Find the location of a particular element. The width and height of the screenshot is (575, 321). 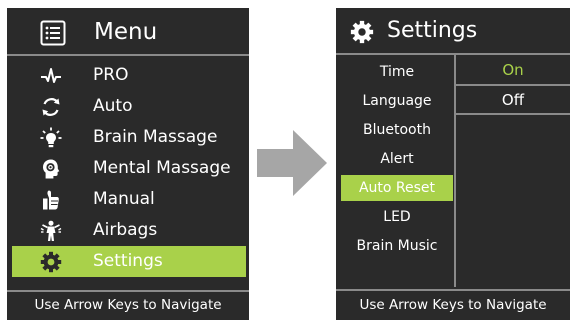

thumbs-up-icon is located at coordinates (51, 200).